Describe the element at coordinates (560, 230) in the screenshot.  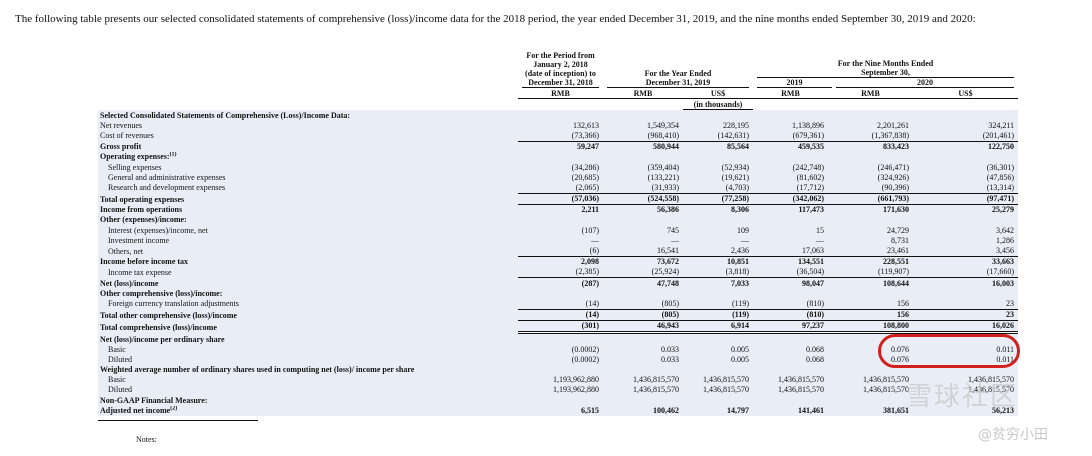
I see `value-cell: (107)` at that location.